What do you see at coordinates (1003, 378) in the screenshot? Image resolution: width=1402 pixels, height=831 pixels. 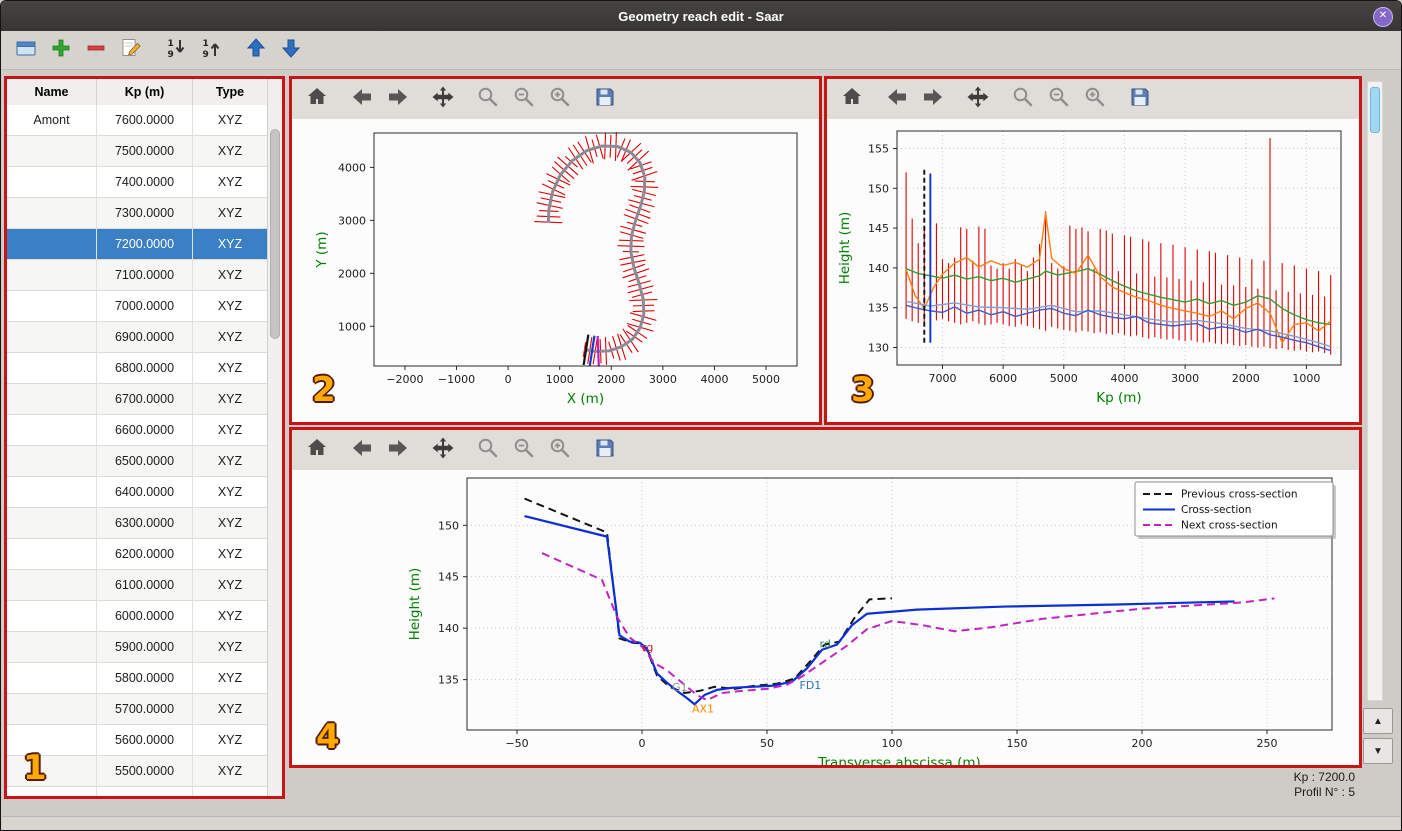 I see `svg-text: 6000` at bounding box center [1003, 378].